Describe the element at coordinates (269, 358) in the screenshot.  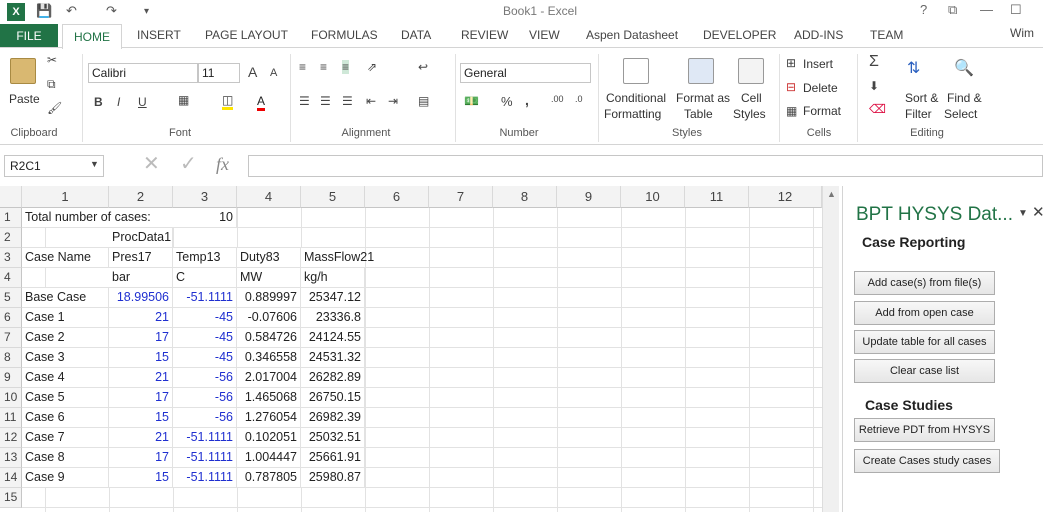
I see `cell-value: 0.346558` at that location.